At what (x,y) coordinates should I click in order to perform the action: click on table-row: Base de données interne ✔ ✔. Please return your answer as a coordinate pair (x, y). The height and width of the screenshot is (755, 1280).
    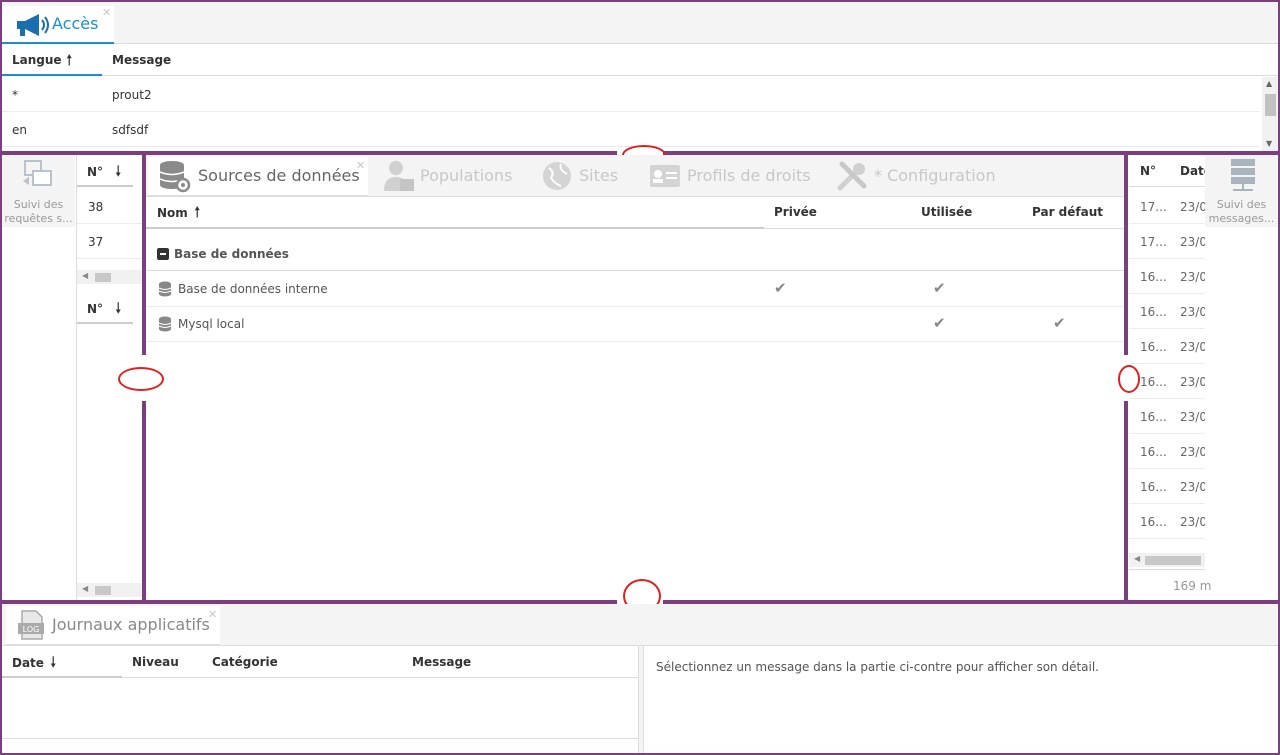
    Looking at the image, I should click on (635, 289).